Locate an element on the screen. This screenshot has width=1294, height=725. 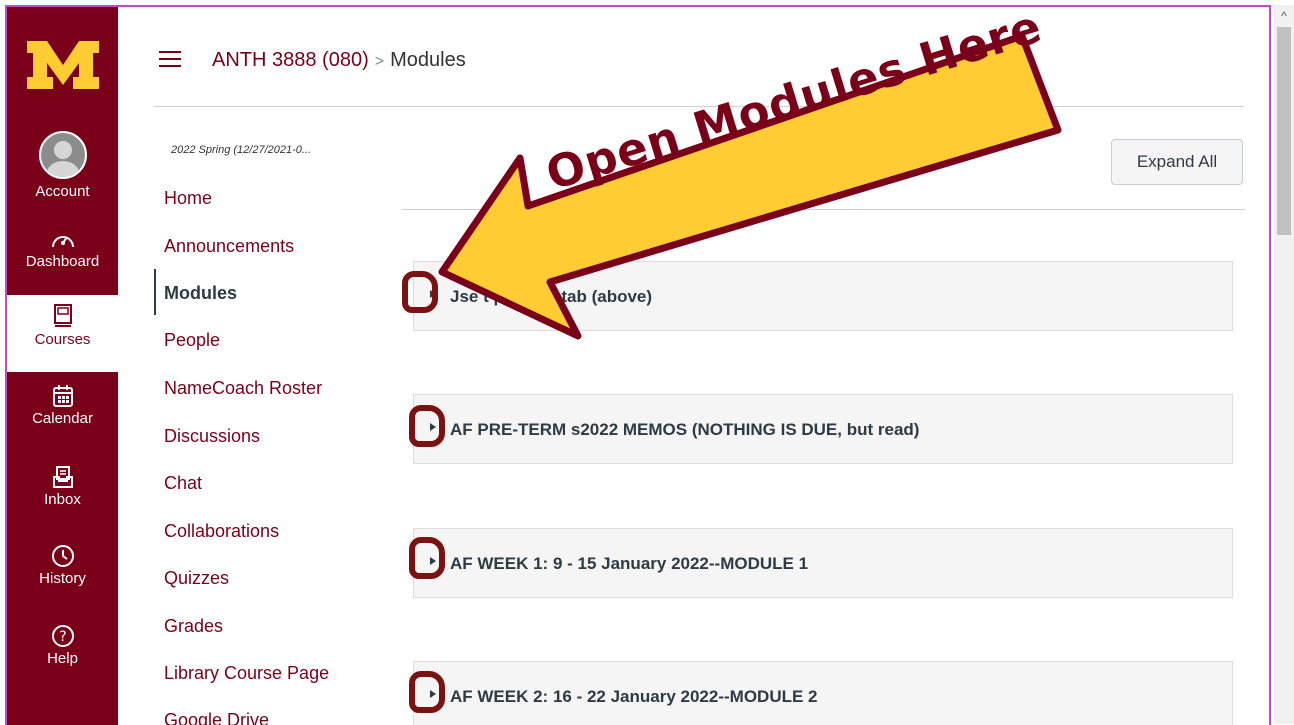
nav-calendar-label: Calendar is located at coordinates (62, 418).